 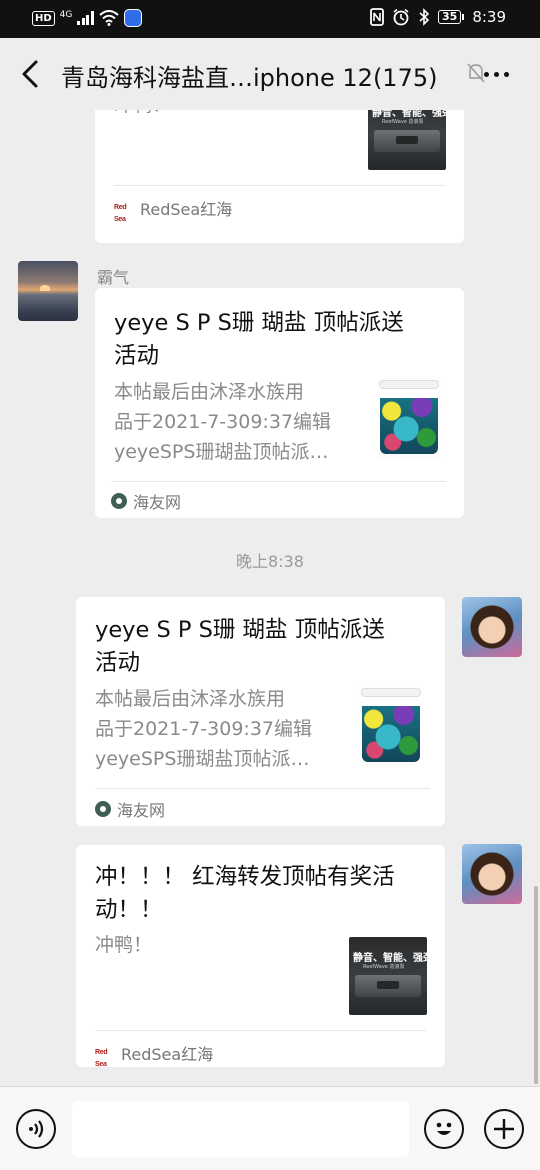 What do you see at coordinates (390, 958) in the screenshot?
I see `thumbnail-headline: 静音、智能、强劲` at bounding box center [390, 958].